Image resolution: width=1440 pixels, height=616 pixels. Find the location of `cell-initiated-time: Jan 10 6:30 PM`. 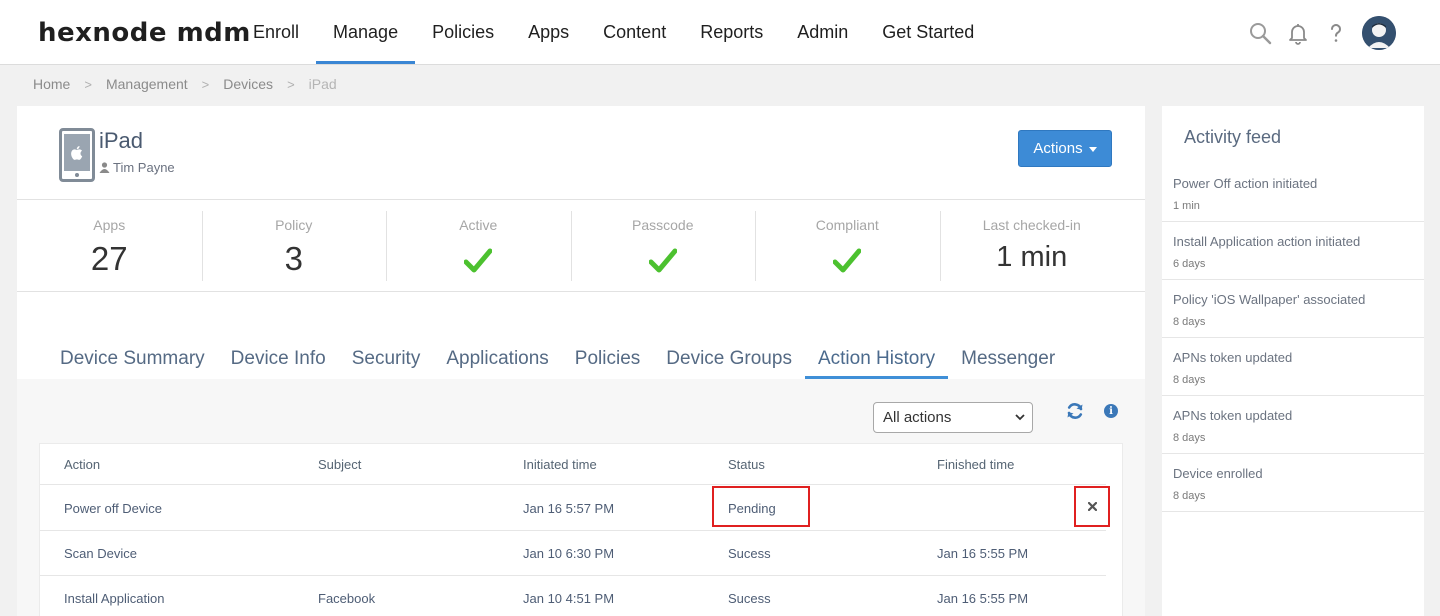

cell-initiated-time: Jan 10 6:30 PM is located at coordinates (569, 553).